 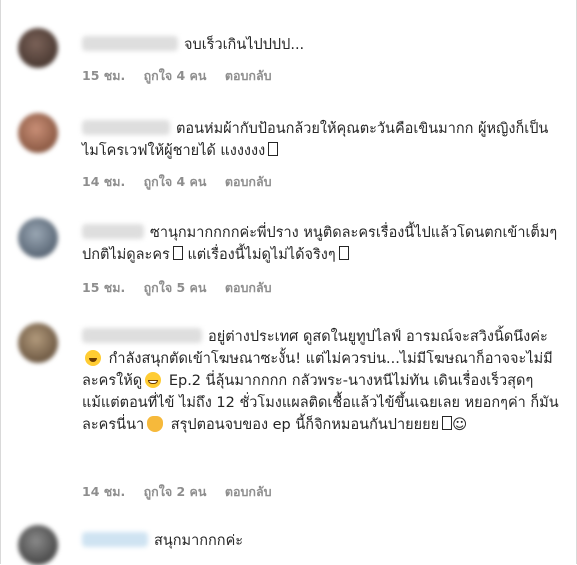 What do you see at coordinates (460, 425) in the screenshot?
I see `smile-glyph: ☺` at bounding box center [460, 425].